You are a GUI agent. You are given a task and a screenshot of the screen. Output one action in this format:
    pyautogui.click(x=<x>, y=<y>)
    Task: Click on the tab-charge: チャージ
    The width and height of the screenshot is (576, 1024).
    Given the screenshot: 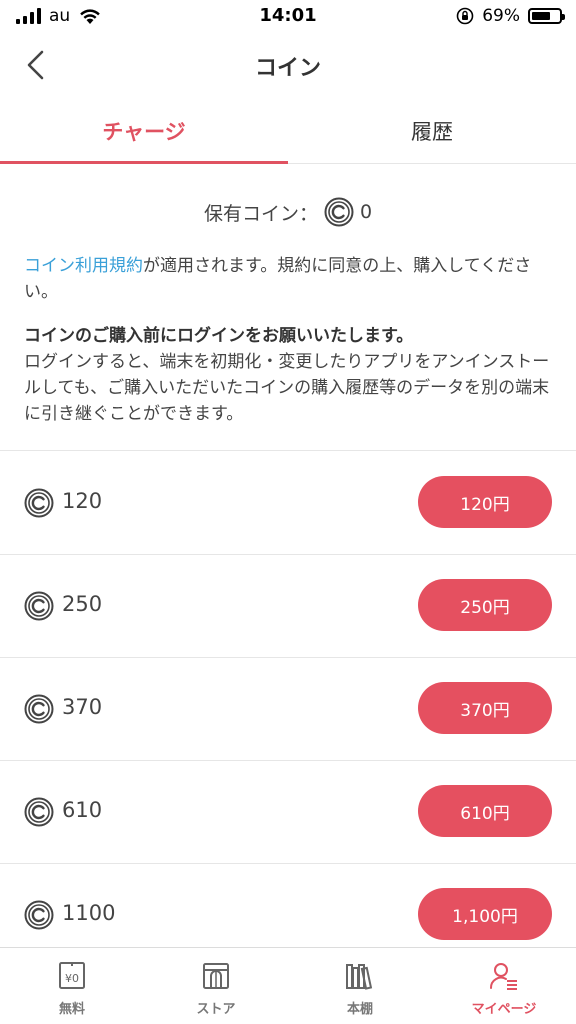 What is the action you would take?
    pyautogui.click(x=144, y=131)
    